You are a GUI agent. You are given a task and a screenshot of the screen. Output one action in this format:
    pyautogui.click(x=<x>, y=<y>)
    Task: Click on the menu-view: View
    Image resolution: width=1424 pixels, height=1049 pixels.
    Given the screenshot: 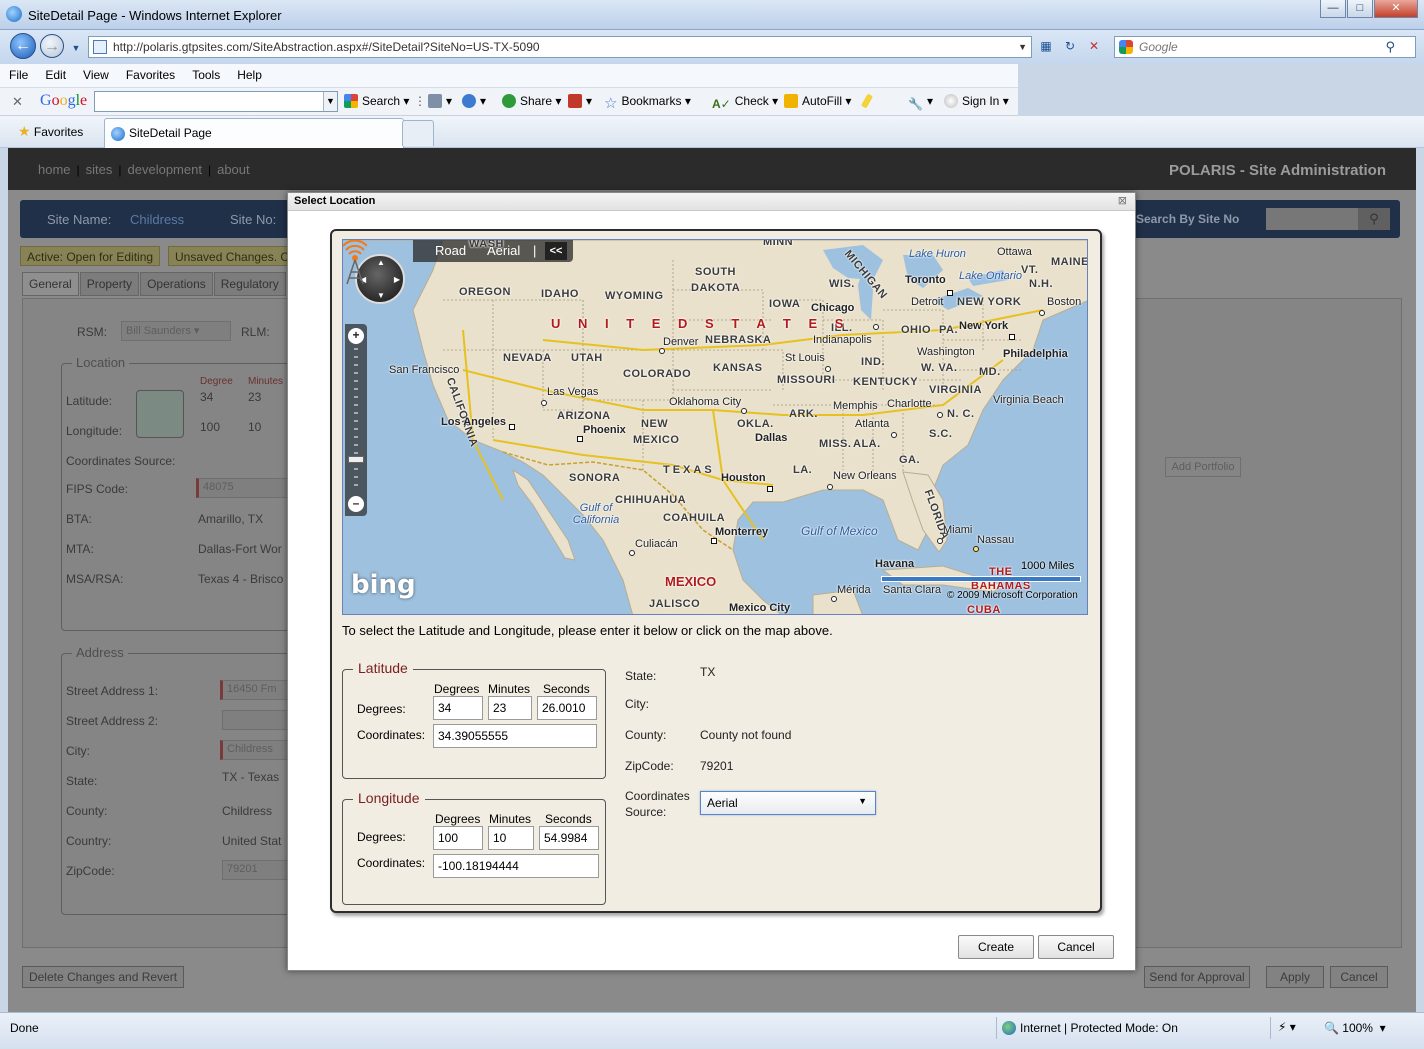 What is the action you would take?
    pyautogui.click(x=95, y=73)
    